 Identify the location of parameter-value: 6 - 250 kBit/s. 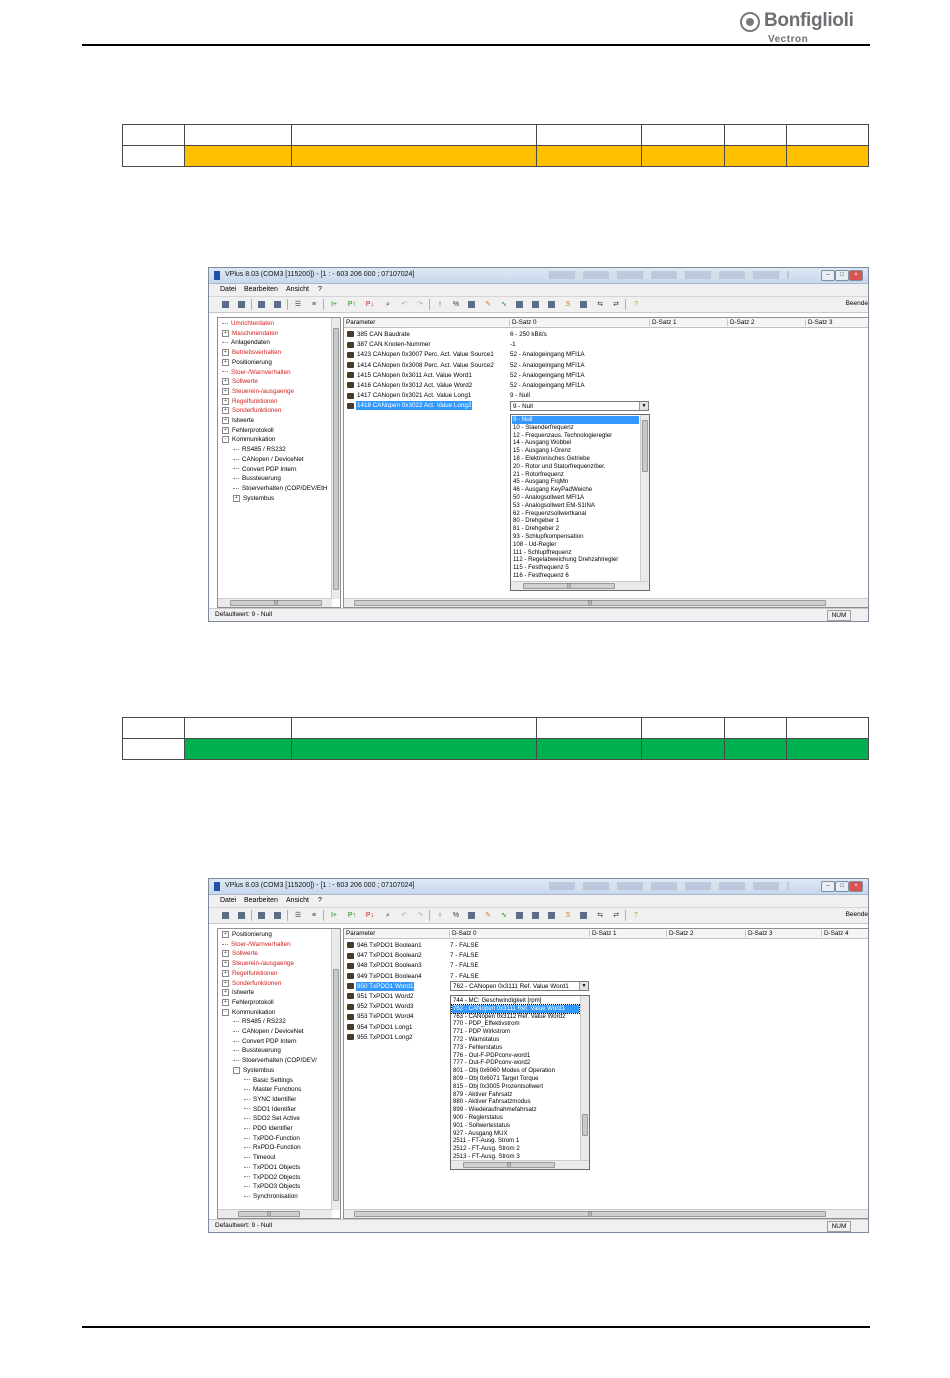
(528, 334).